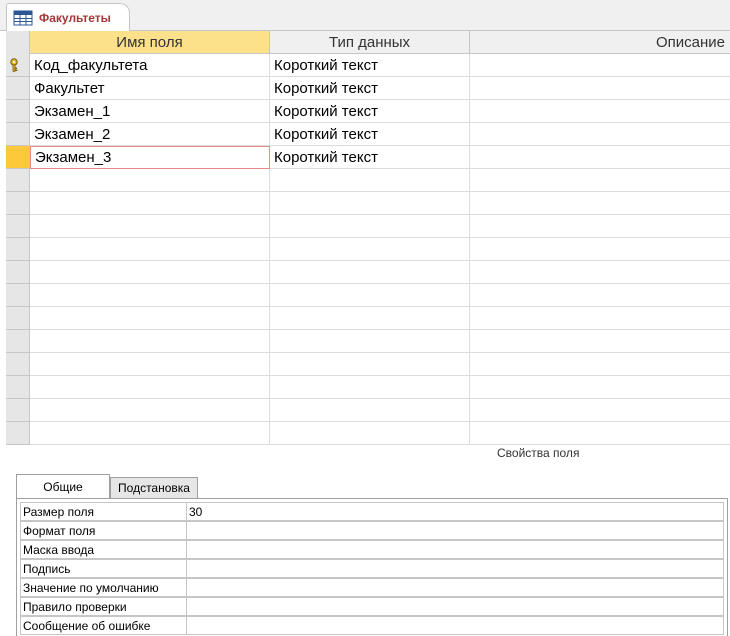 Image resolution: width=730 pixels, height=636 pixels. I want to click on table-row: Экзамен_2 Короткий текст, so click(368, 134).